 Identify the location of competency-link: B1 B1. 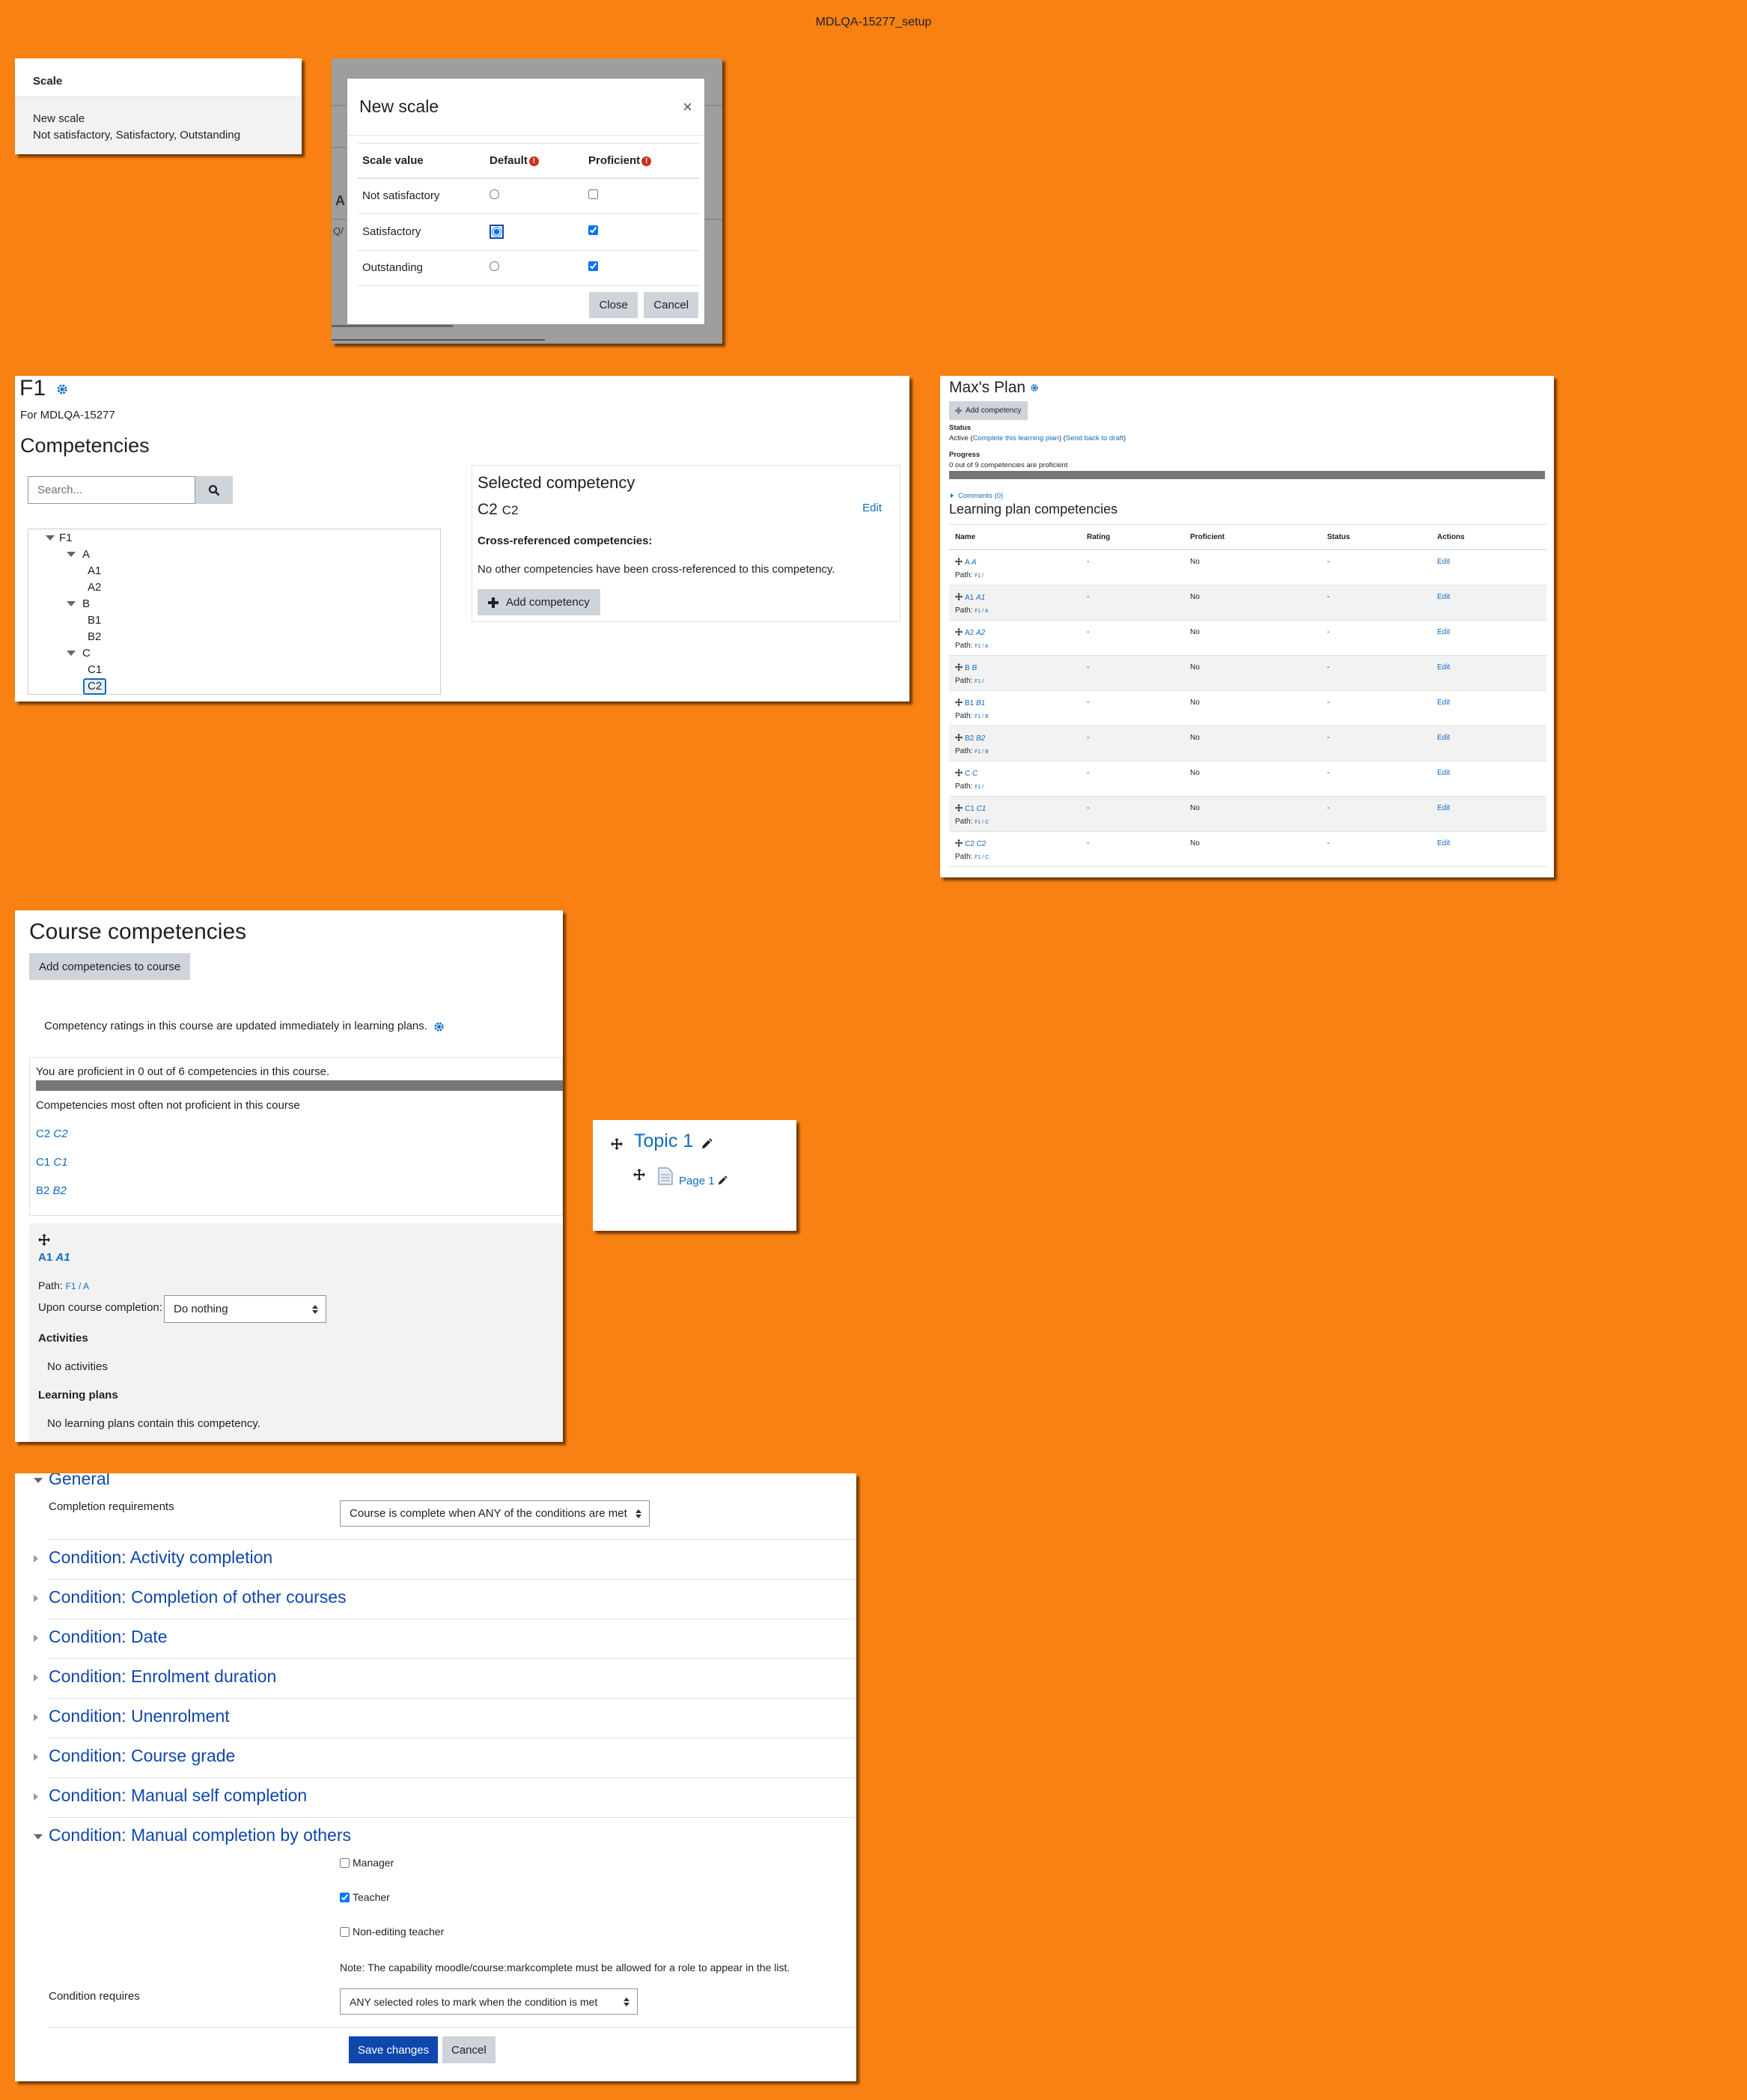
(975, 703).